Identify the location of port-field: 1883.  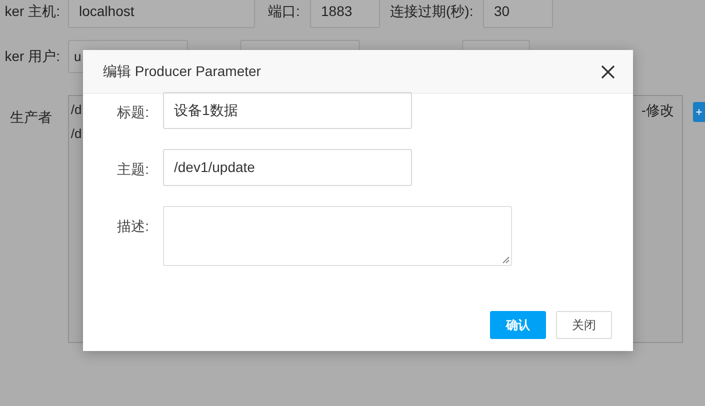
(345, 14).